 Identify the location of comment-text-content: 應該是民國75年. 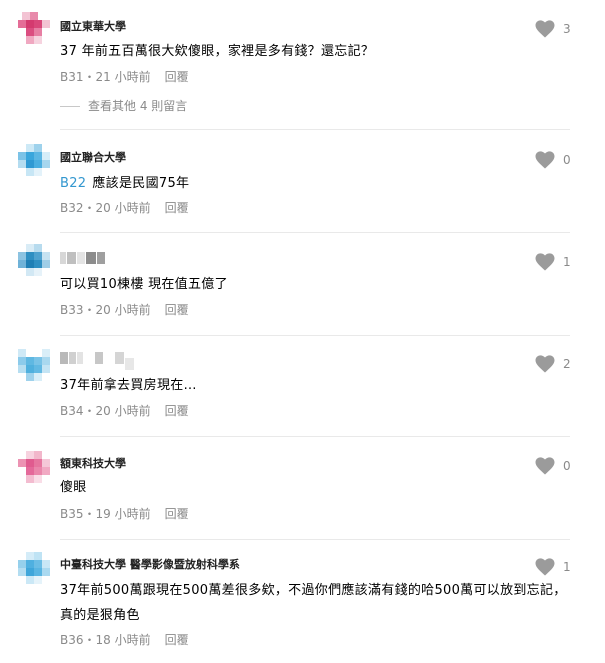
(141, 183).